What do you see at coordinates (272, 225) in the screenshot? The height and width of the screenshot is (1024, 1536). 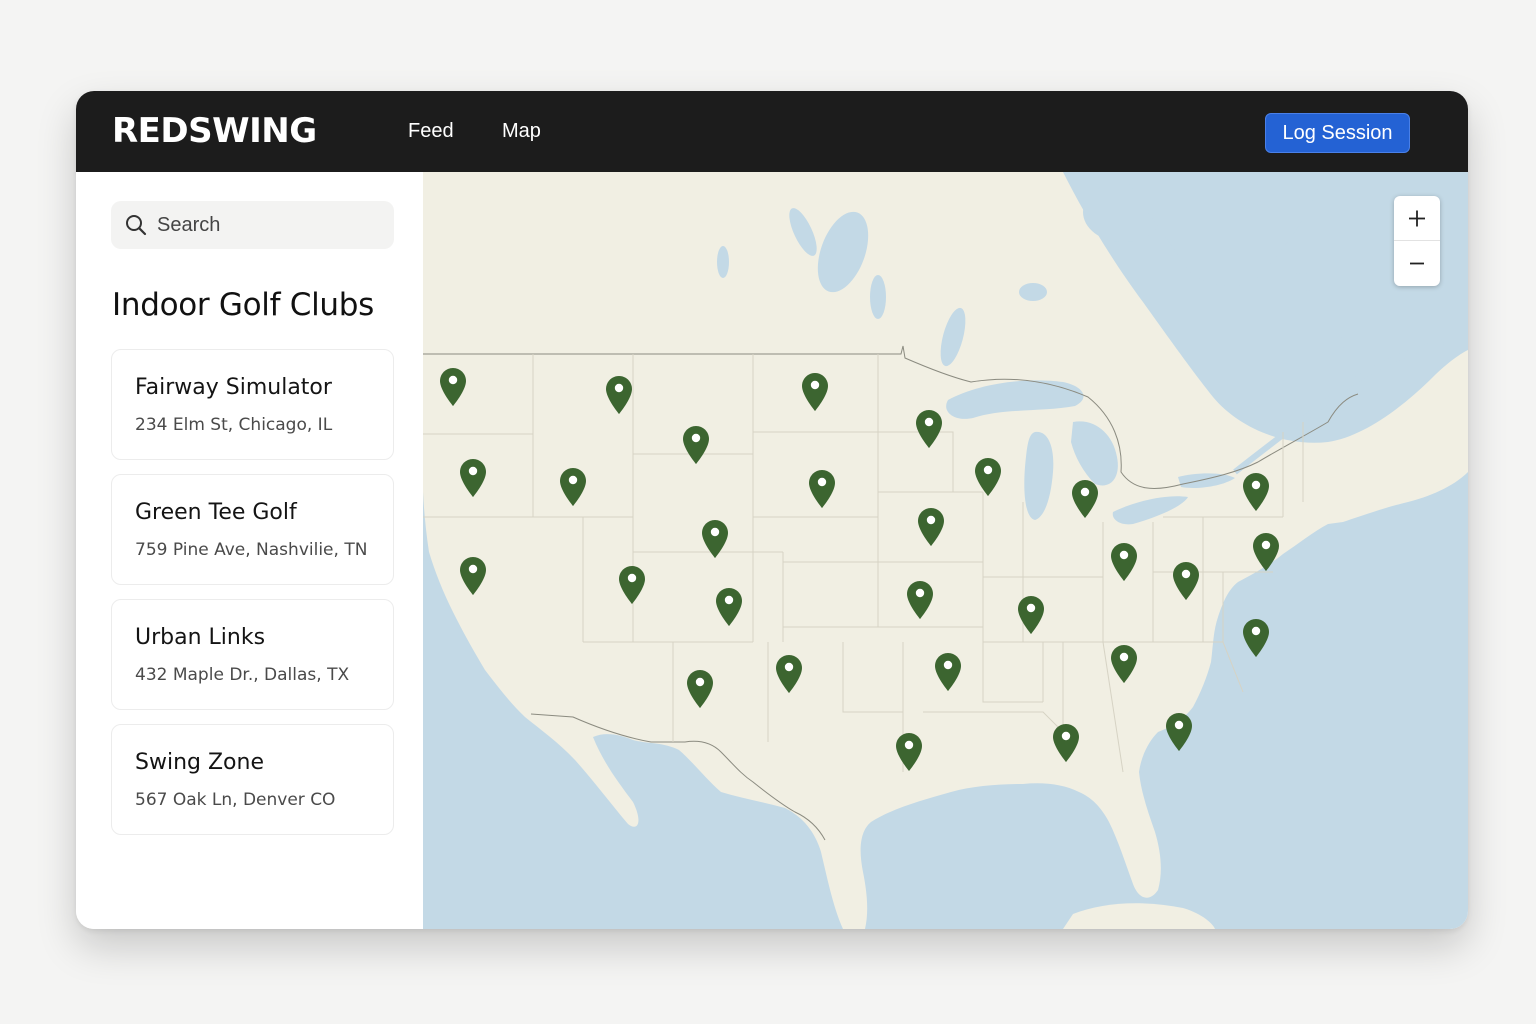 I see `search-input` at bounding box center [272, 225].